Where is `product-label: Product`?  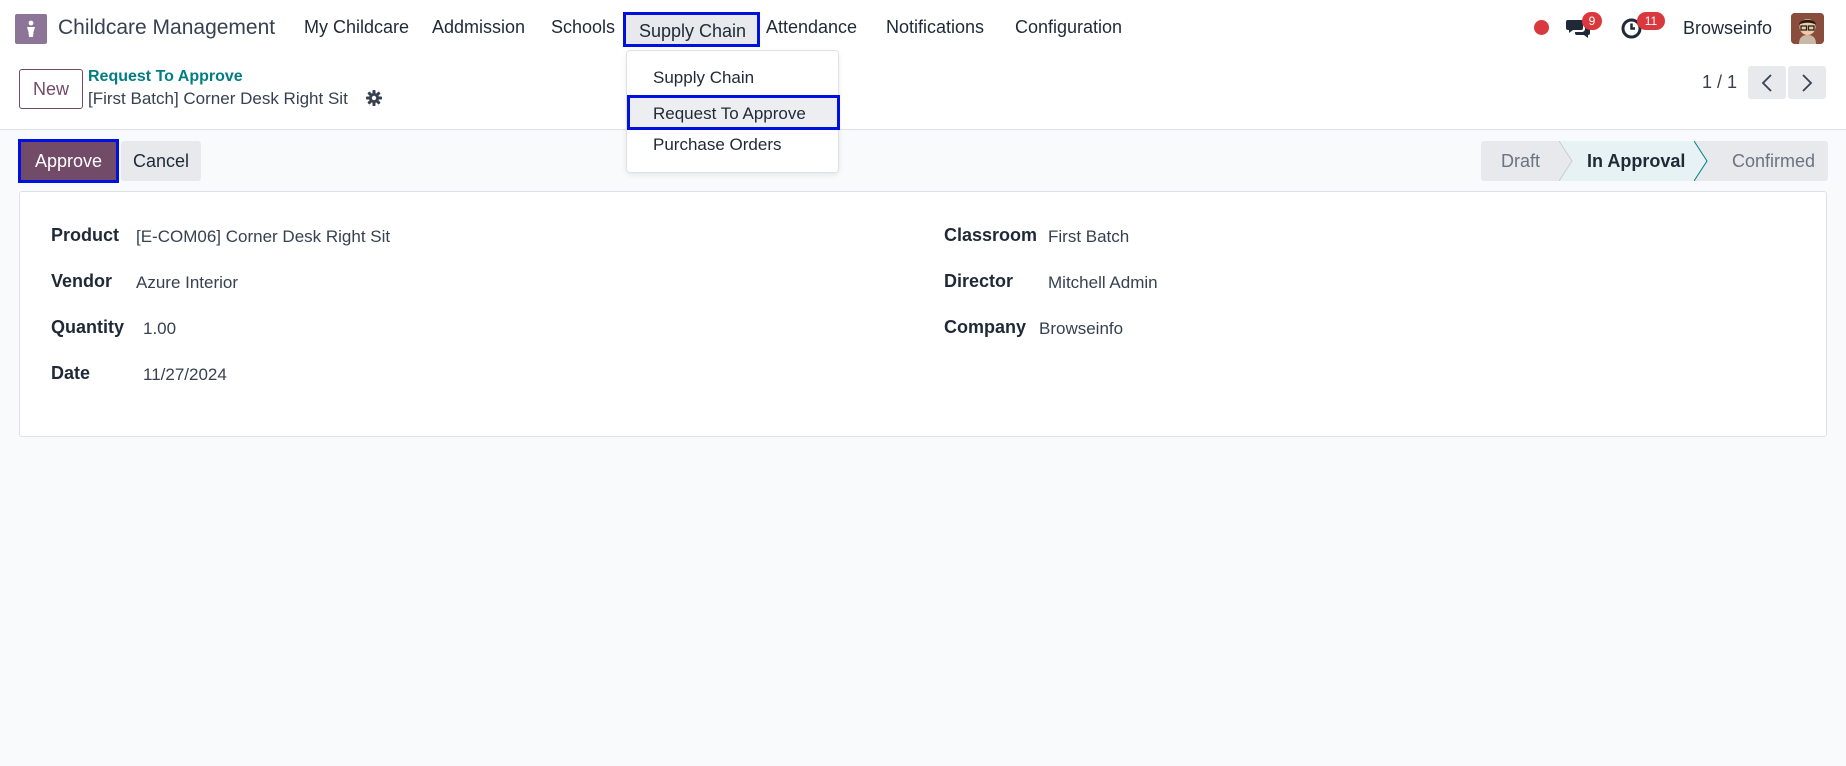
product-label: Product is located at coordinates (85, 235).